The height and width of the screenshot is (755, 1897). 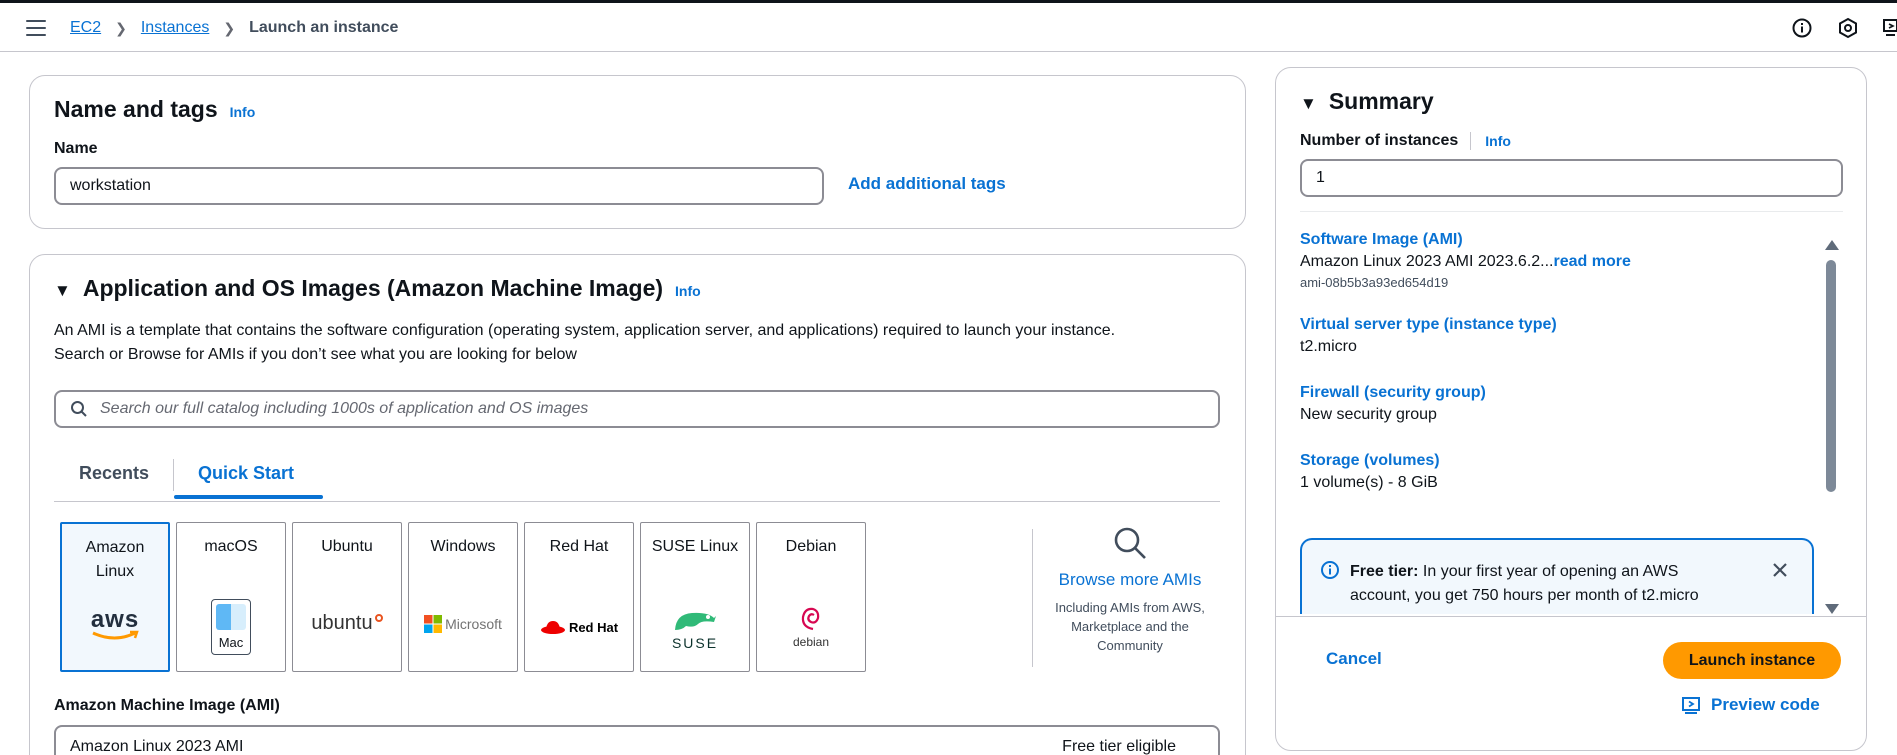 What do you see at coordinates (115, 559) in the screenshot?
I see `tile-label: Amazon Linux` at bounding box center [115, 559].